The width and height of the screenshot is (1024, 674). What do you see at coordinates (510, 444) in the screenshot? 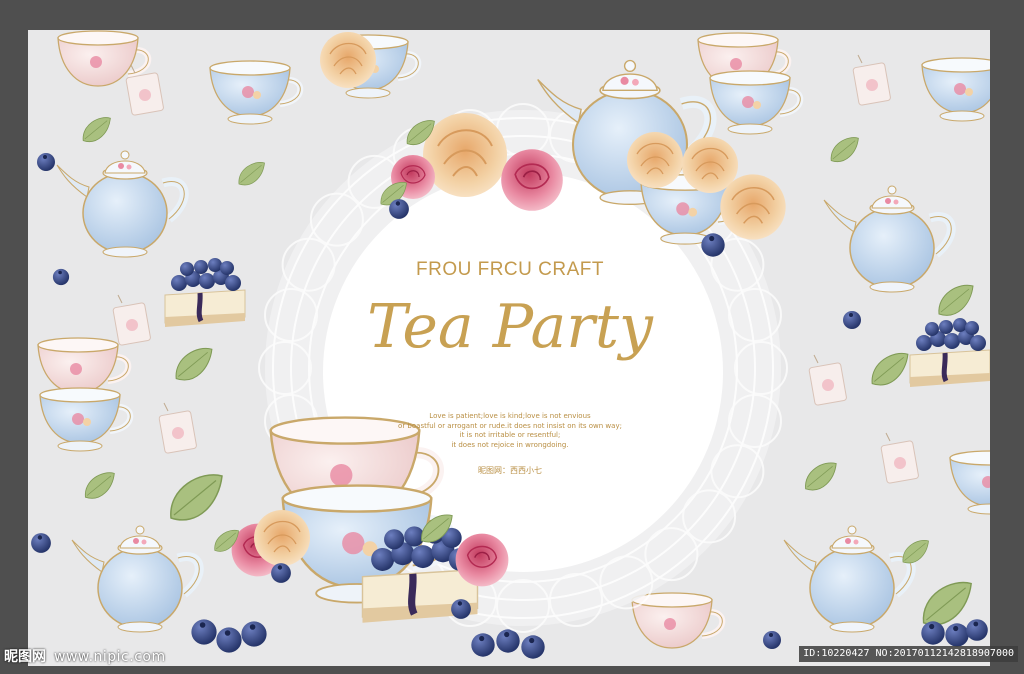
I see `quote-line: it does not rejoice in wrongdoing.` at bounding box center [510, 444].